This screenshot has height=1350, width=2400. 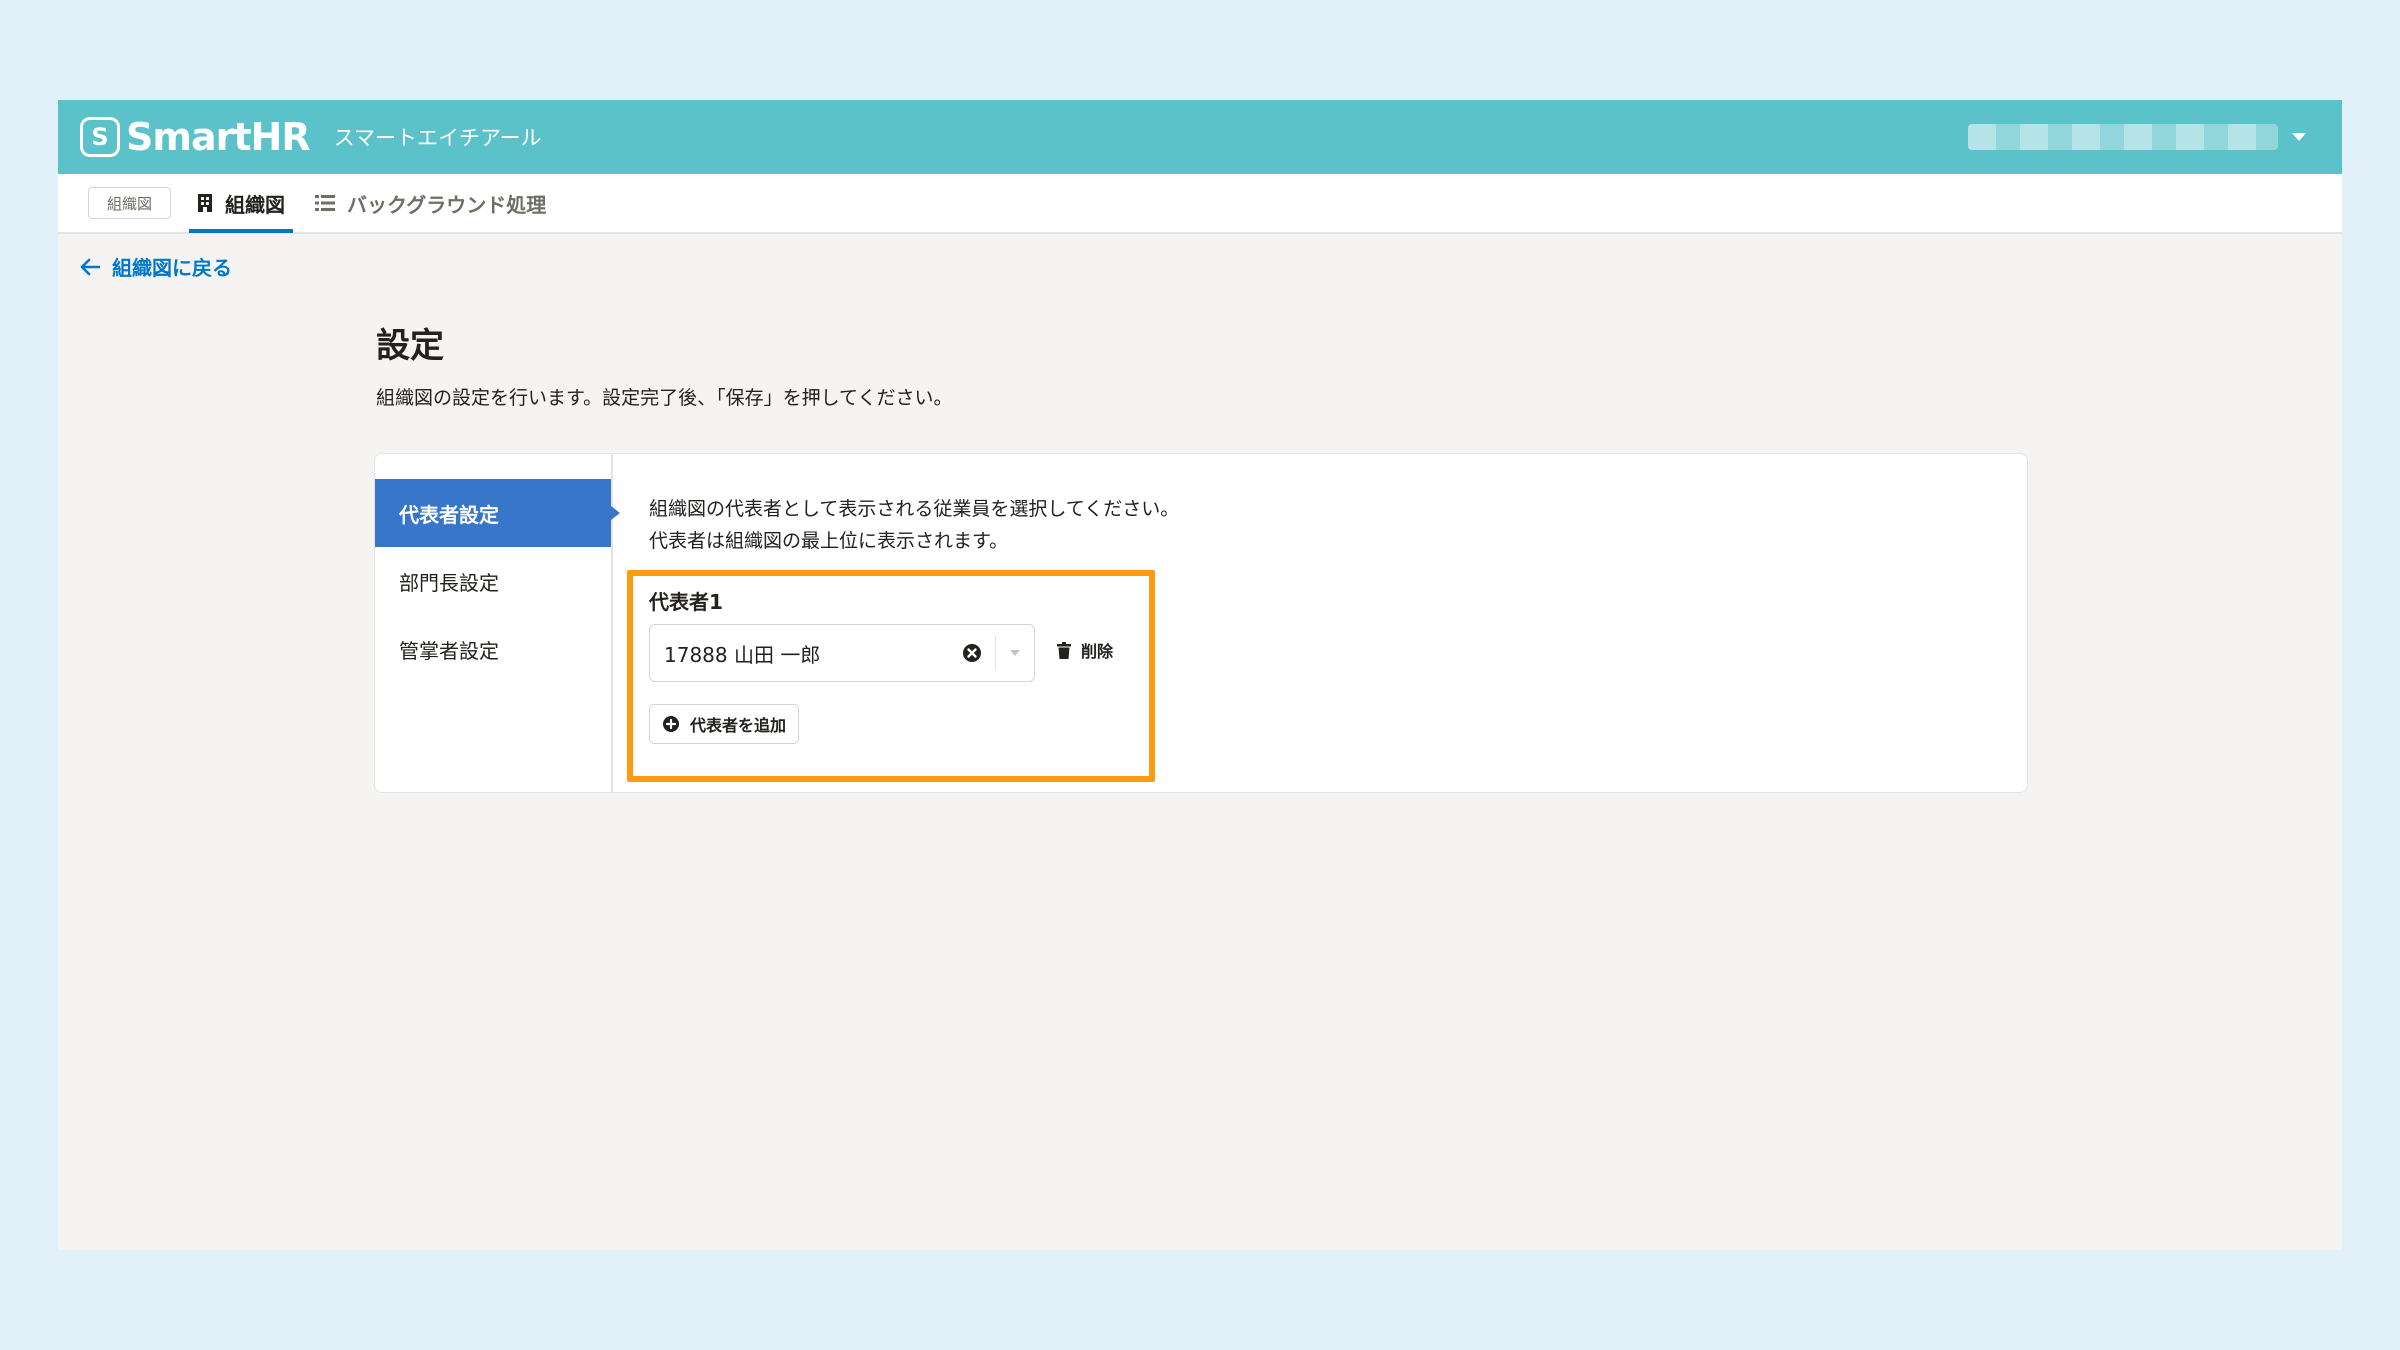 I want to click on tab-background-jobs: バックグラウンド処理, so click(x=430, y=203).